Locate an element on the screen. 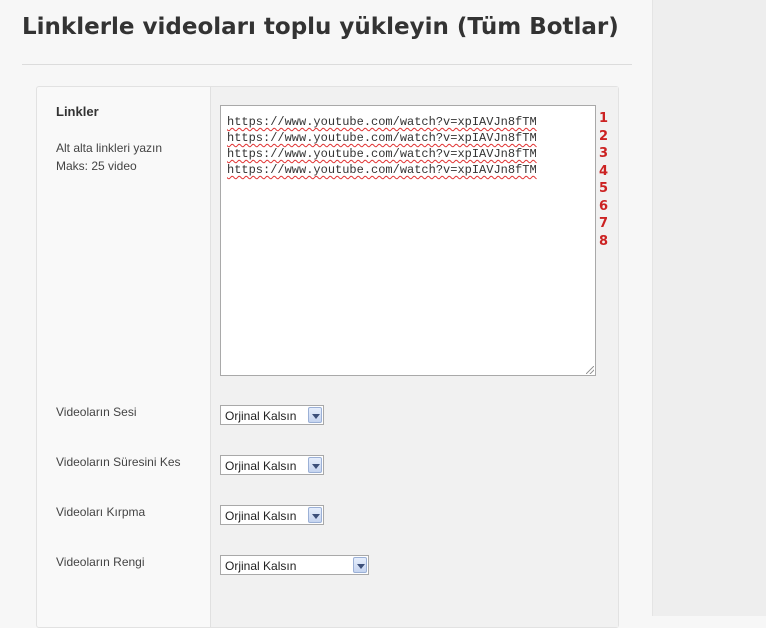 This screenshot has width=766, height=628. color-label: Videoların Rengi is located at coordinates (100, 562).